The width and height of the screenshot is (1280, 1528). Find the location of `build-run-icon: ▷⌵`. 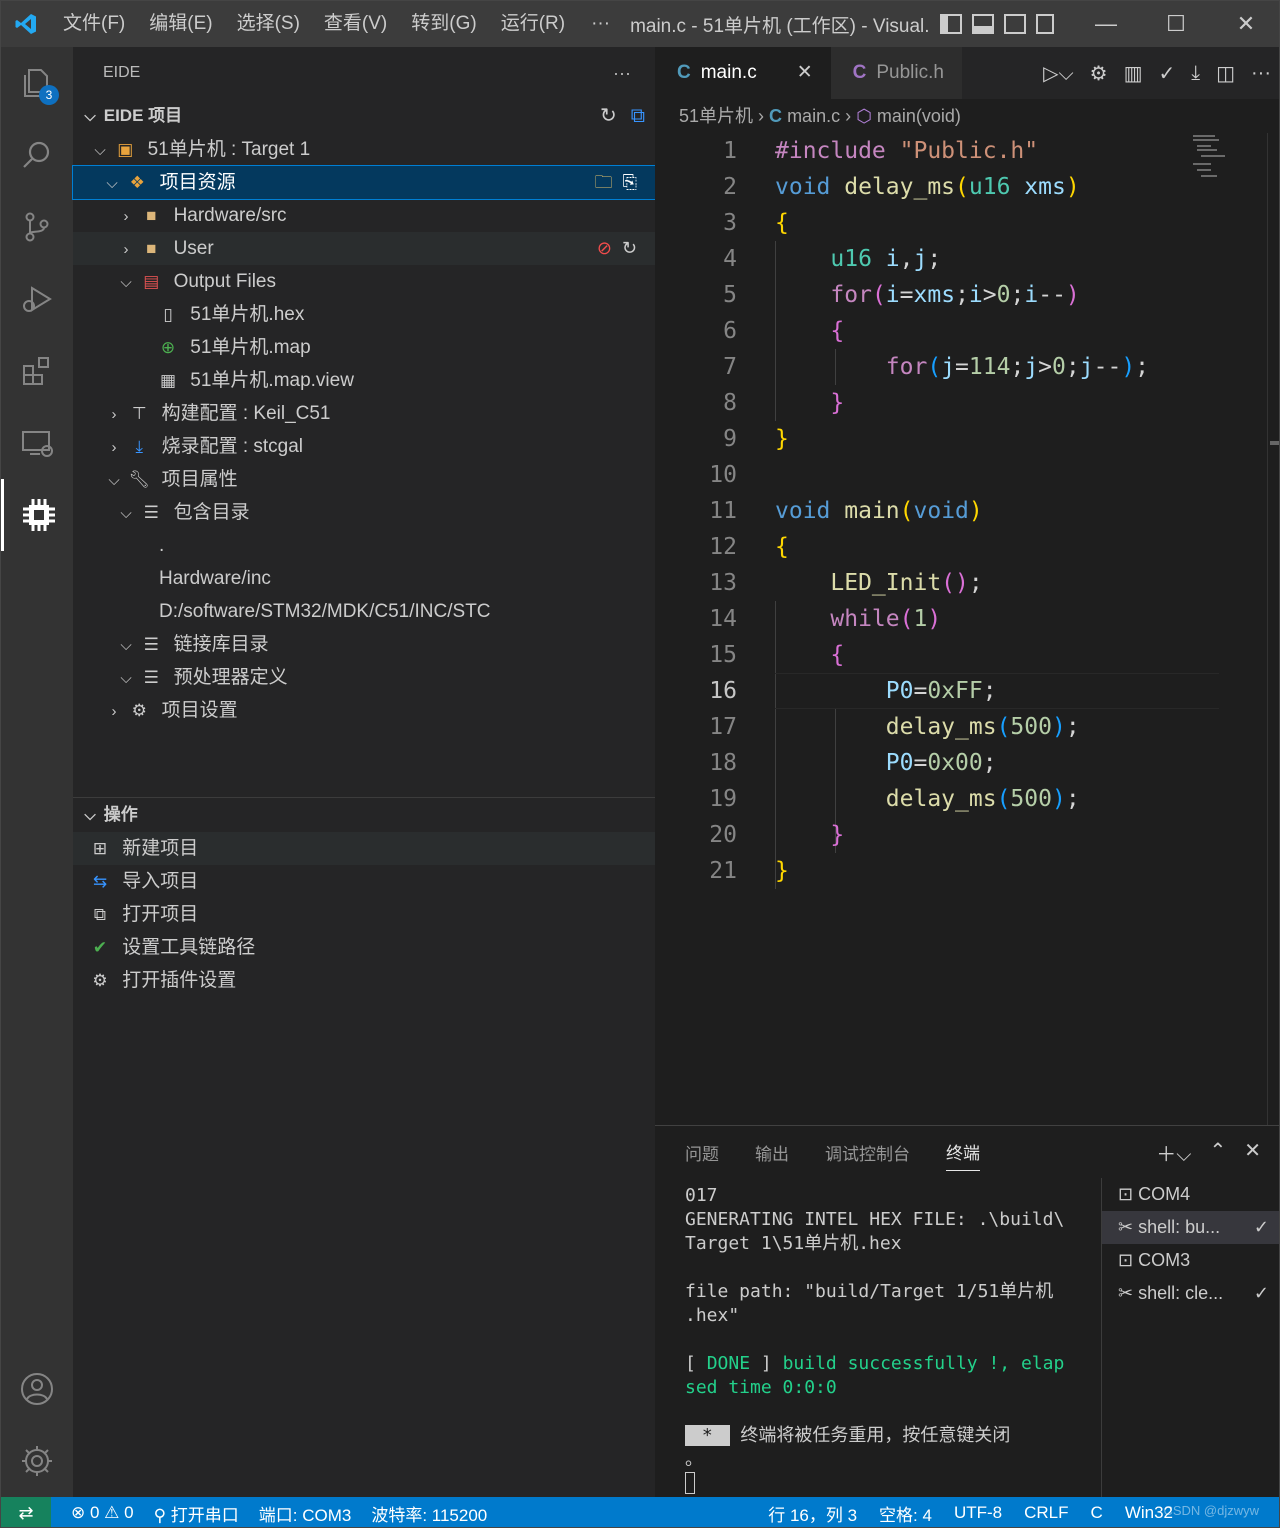

build-run-icon: ▷⌵ is located at coordinates (1058, 73).